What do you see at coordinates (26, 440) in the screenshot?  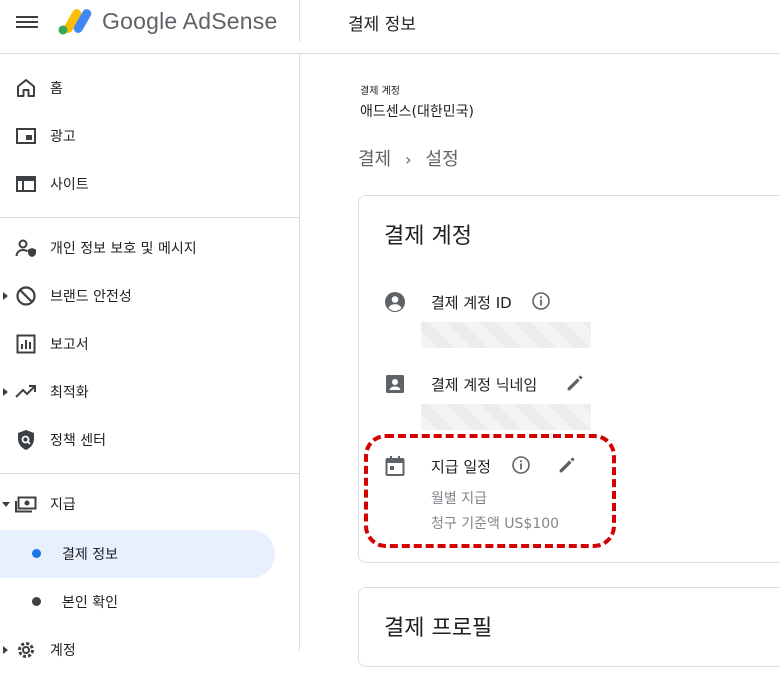 I see `policy-icon` at bounding box center [26, 440].